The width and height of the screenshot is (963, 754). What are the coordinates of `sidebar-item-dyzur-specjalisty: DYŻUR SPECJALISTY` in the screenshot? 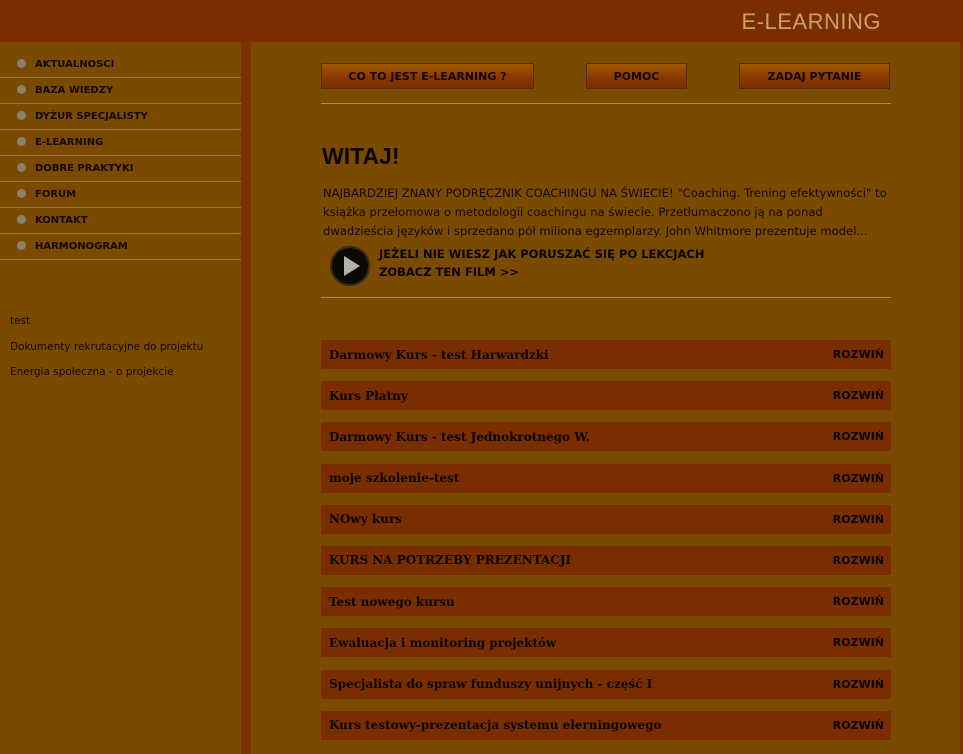 It's located at (120, 117).